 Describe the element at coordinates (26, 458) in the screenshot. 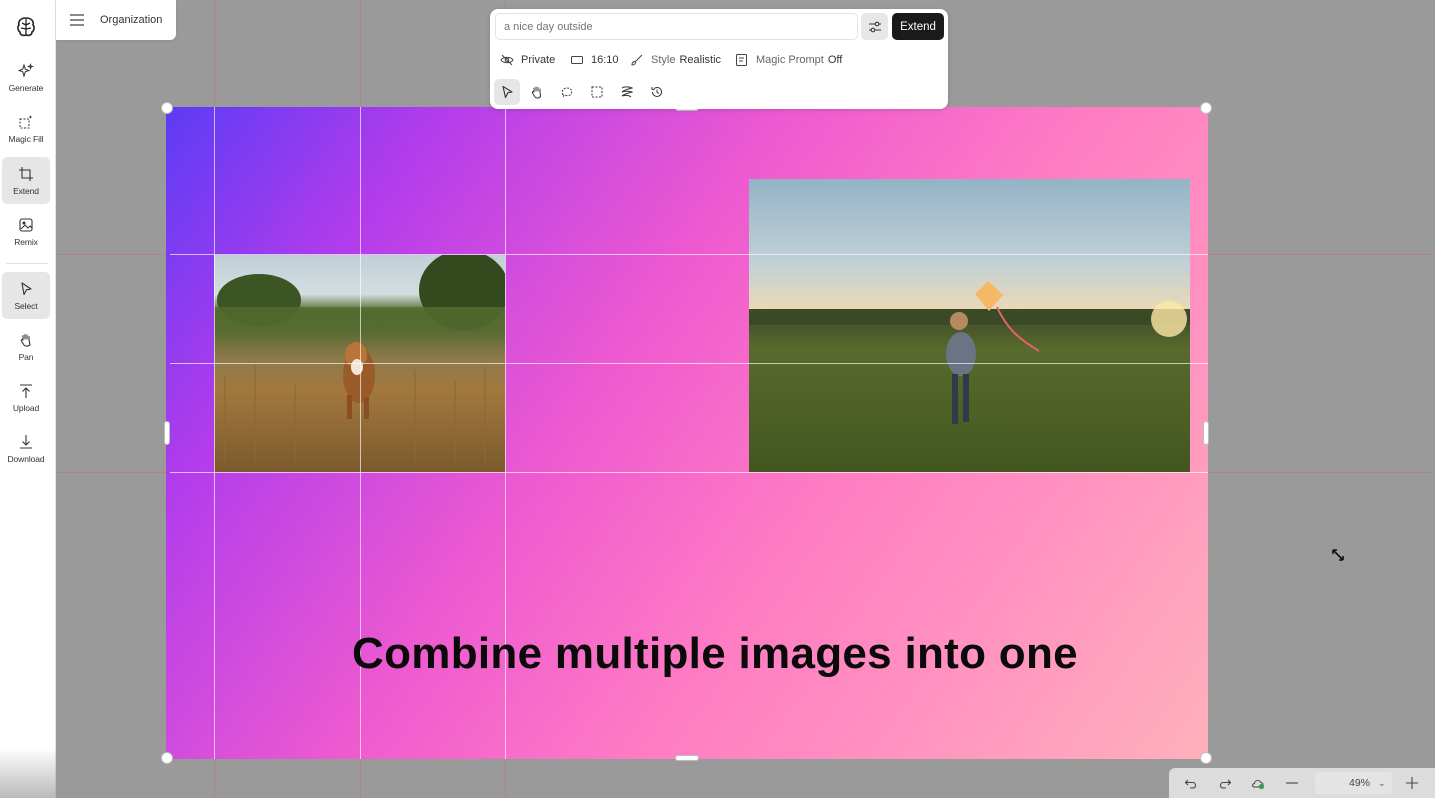

I see `tool-label: Download` at that location.